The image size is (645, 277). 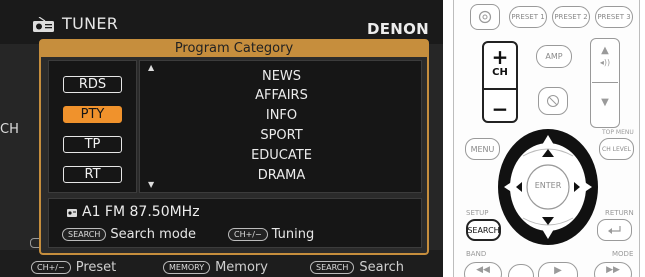 I want to click on rewind-icon: ◀◀, so click(x=483, y=270).